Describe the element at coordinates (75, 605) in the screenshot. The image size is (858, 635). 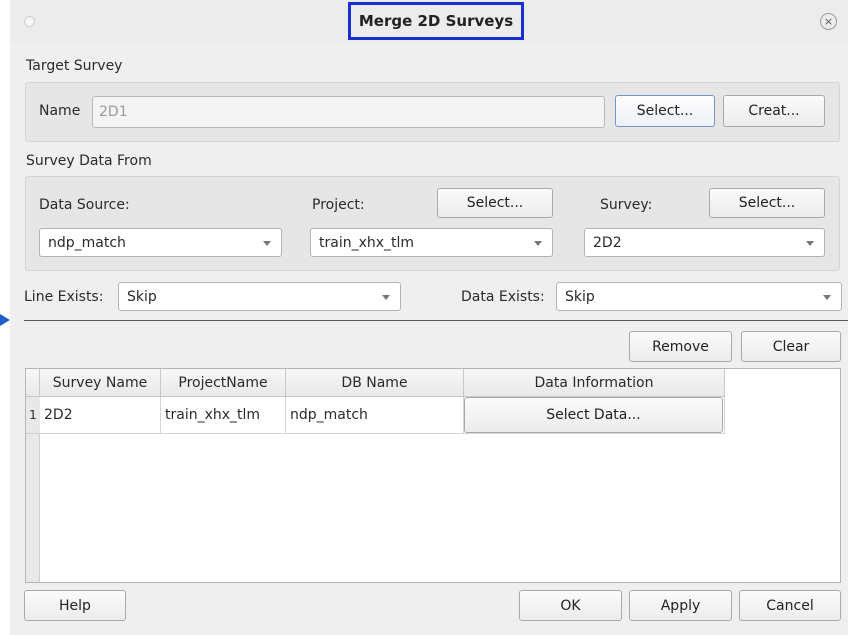
I see `help-button: Help` at that location.